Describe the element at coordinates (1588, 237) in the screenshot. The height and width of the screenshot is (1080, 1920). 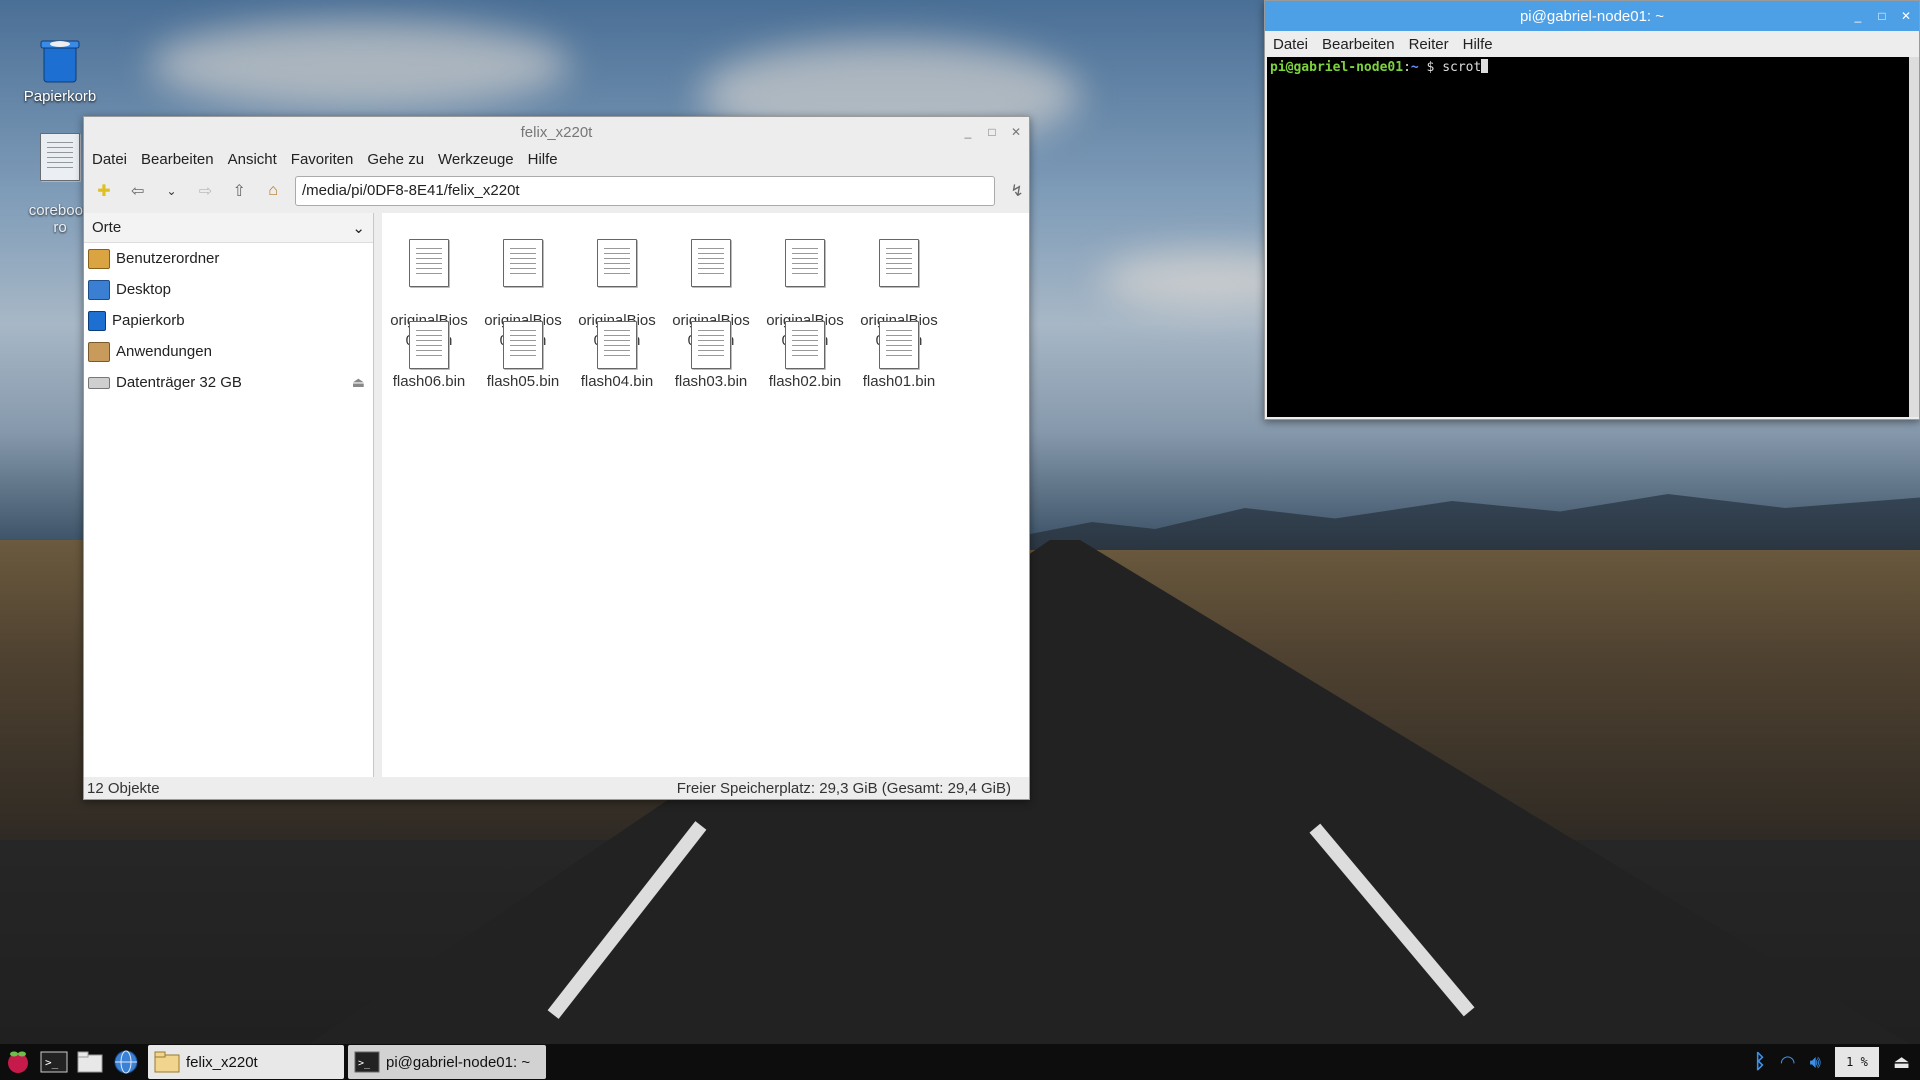
I see `terminal-screen: pi@gabriel-node01:~ $ scrot` at that location.